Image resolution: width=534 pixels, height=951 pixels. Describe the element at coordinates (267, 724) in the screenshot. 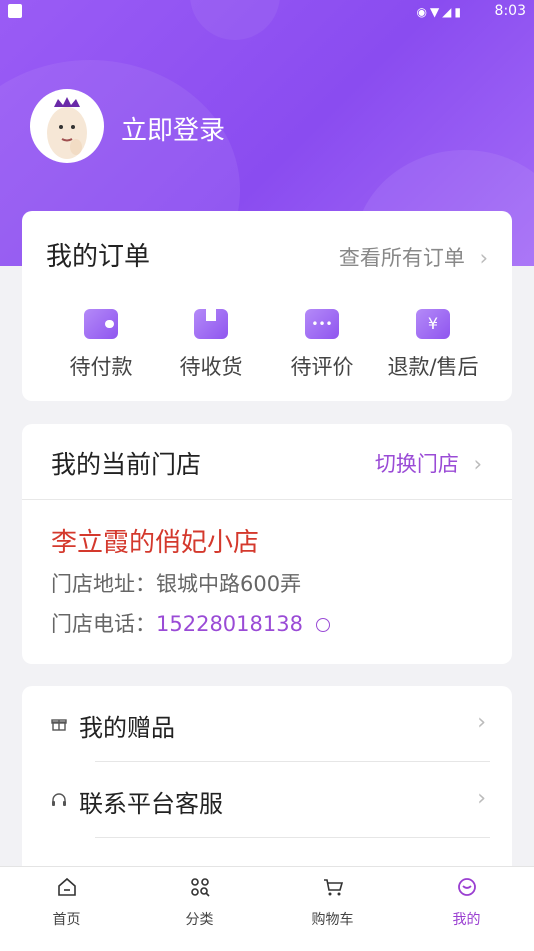

I see `menu-item-gifts: 我的赠品 ›` at that location.